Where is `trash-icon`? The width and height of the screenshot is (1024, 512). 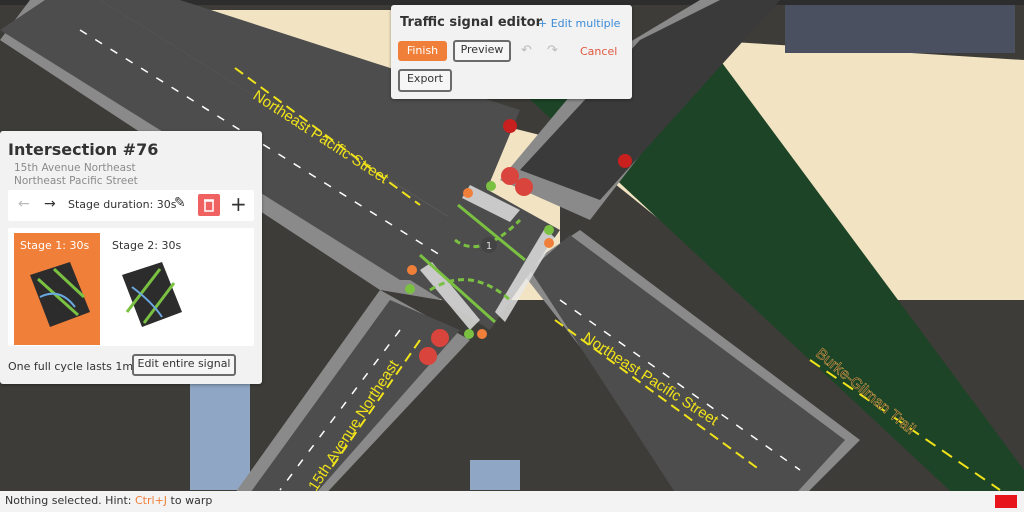 trash-icon is located at coordinates (209, 205).